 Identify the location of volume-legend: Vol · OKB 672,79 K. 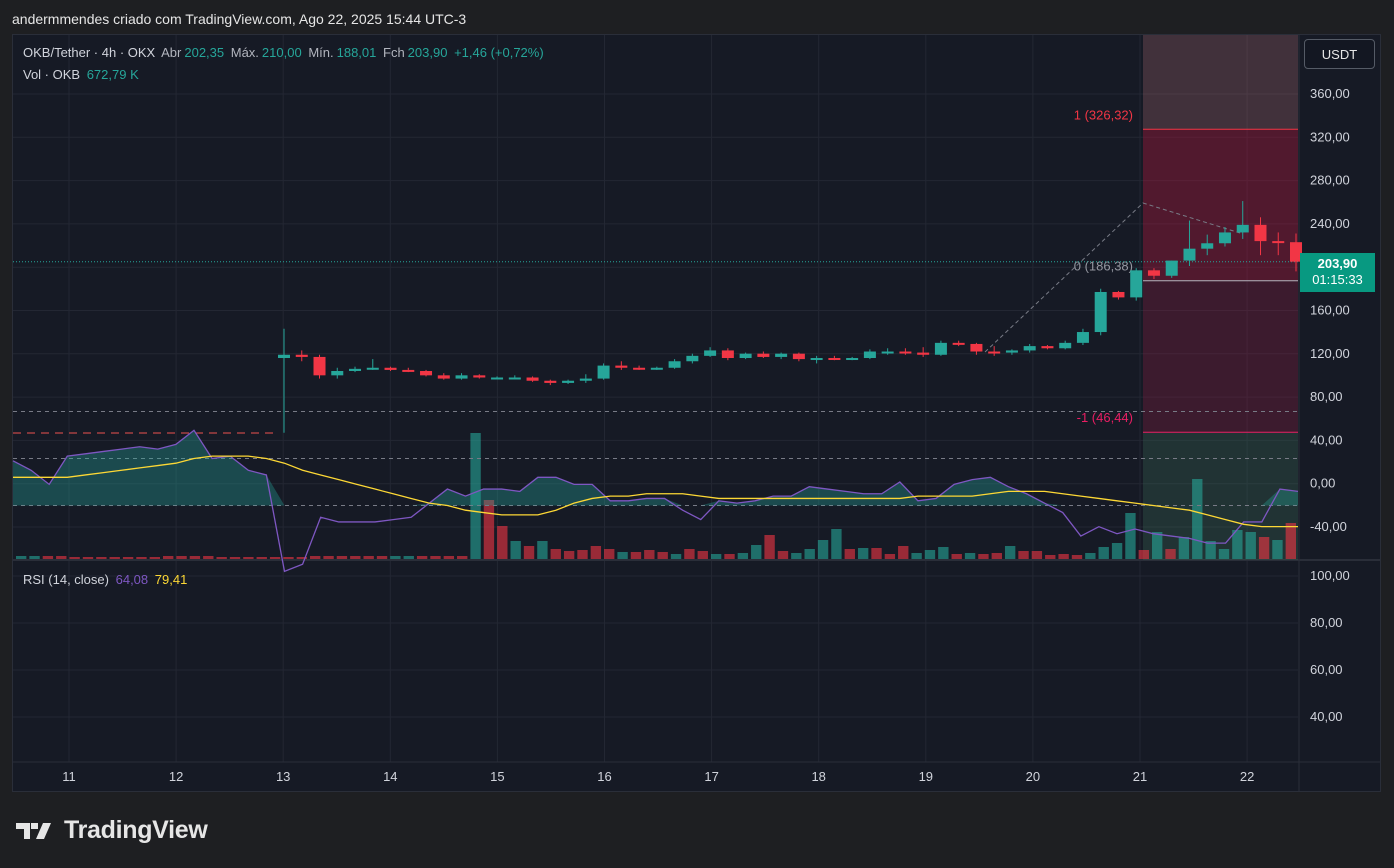
(82, 74).